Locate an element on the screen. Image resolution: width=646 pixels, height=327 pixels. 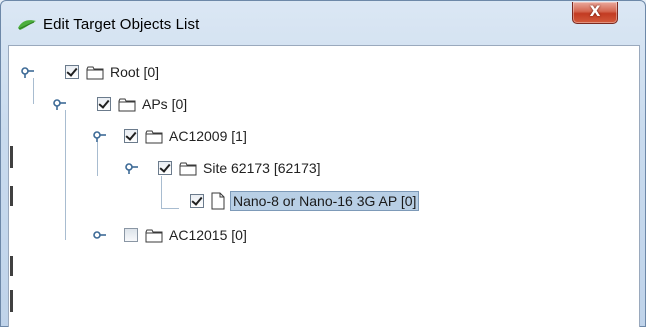
checkbox-nano-ap is located at coordinates (197, 201).